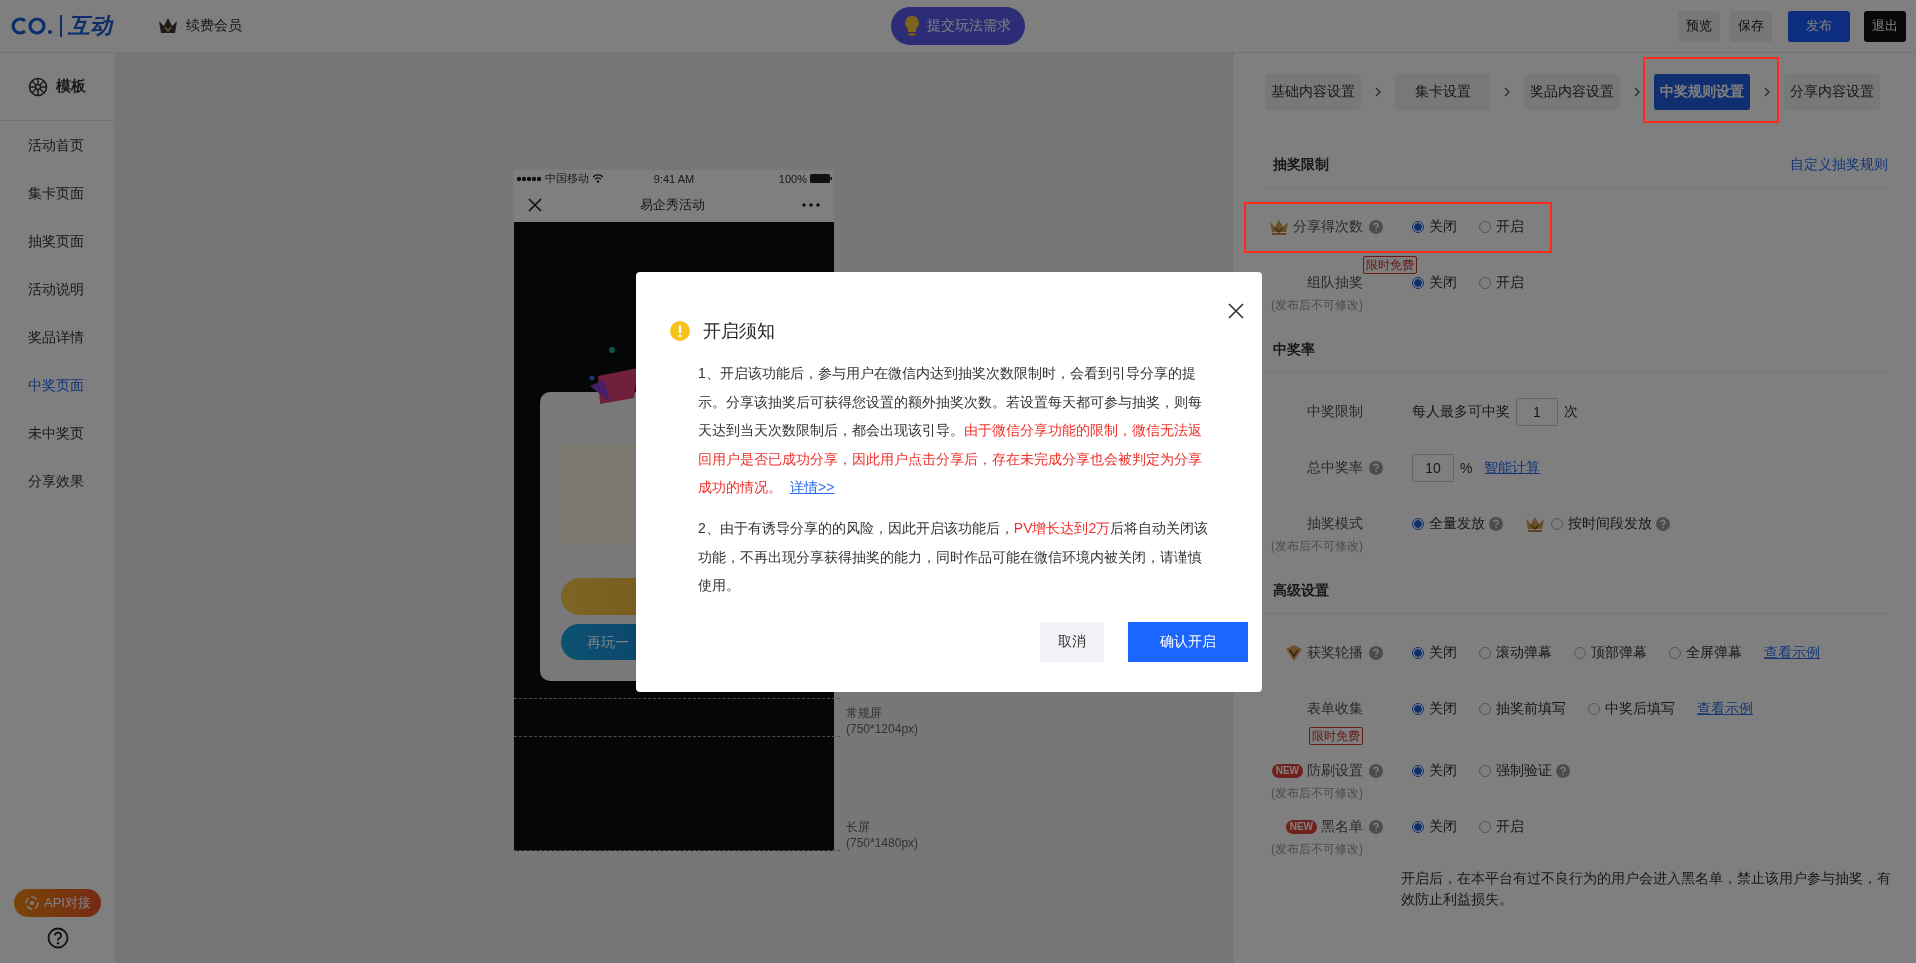 The width and height of the screenshot is (1916, 963). Describe the element at coordinates (1442, 92) in the screenshot. I see `step-tab: 集卡设置` at that location.